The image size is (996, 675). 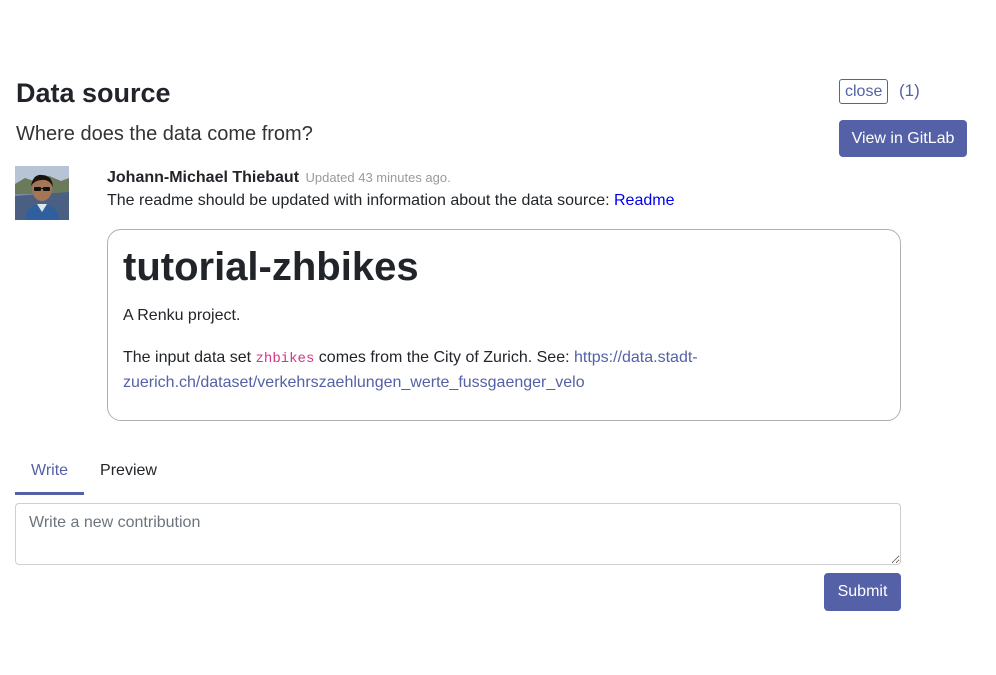 I want to click on contribution-count: (1), so click(x=909, y=90).